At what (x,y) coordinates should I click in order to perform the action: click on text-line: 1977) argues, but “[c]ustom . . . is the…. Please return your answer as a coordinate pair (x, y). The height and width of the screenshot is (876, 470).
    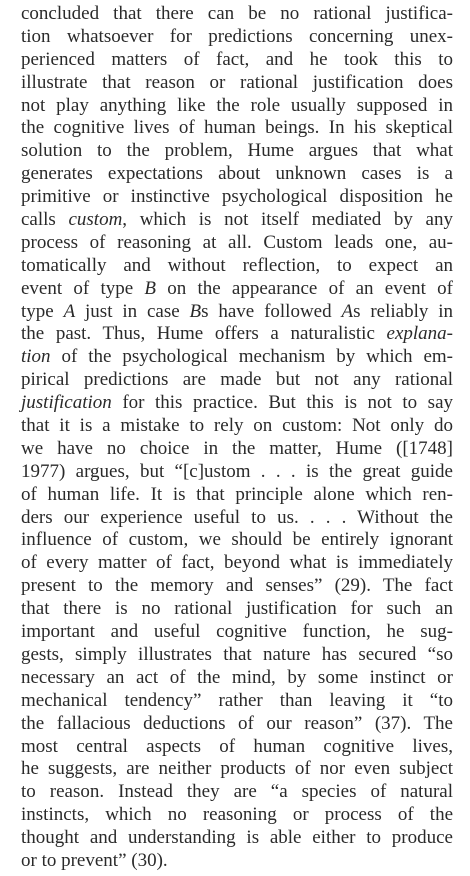
    Looking at the image, I should click on (237, 472).